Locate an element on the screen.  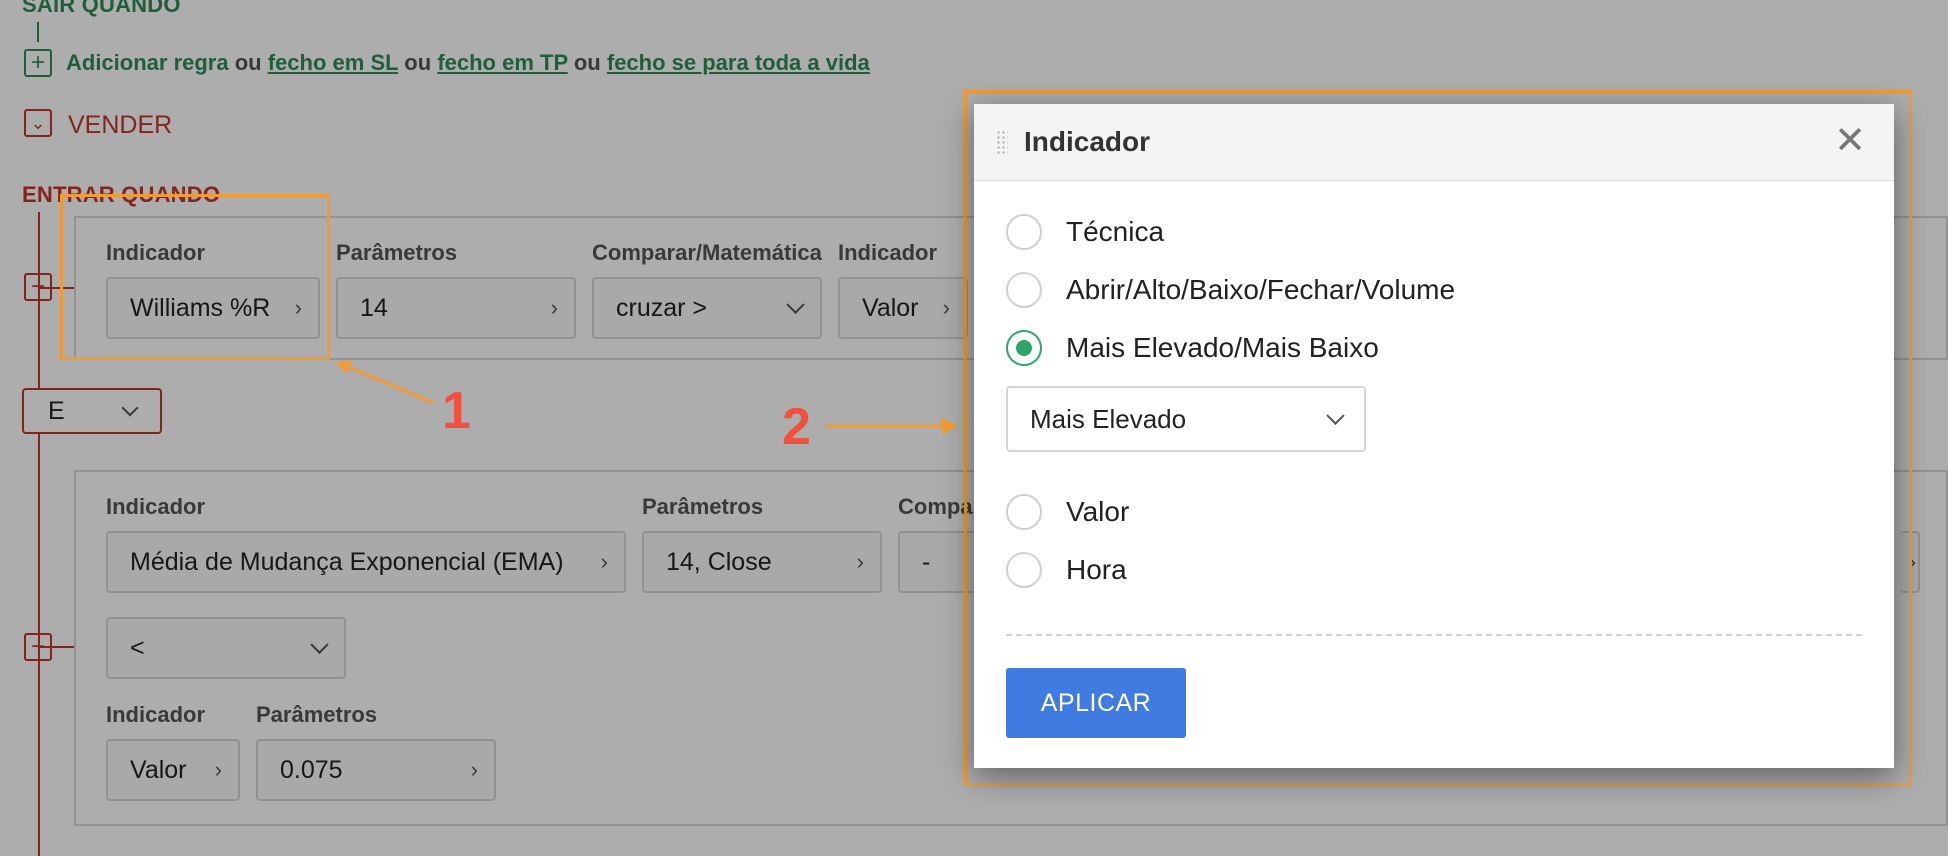
annotation-number-2: 2 is located at coordinates (796, 427).